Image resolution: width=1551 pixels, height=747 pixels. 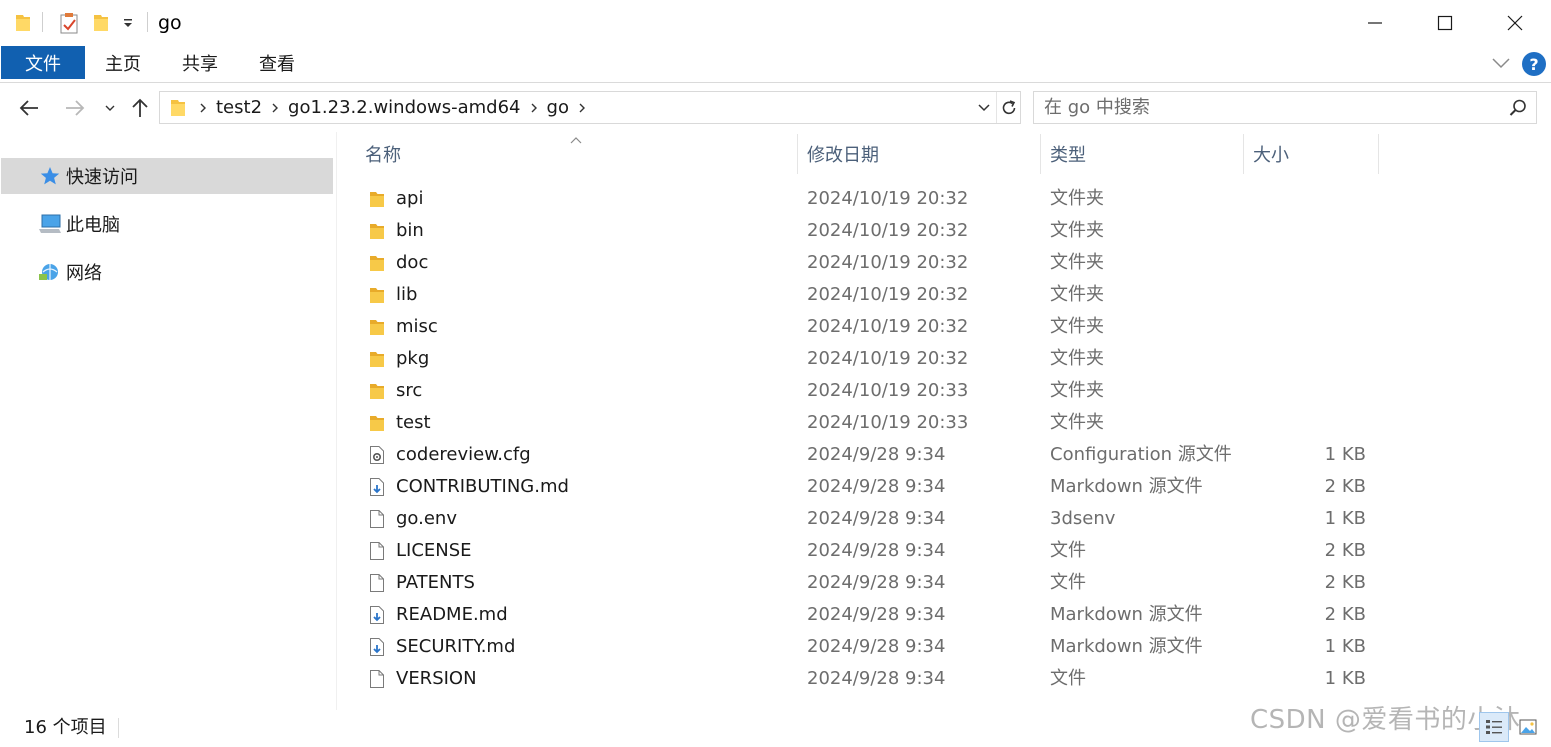 I want to click on file-row: api 2024/10/19 20:32 文件夹, so click(x=870, y=199).